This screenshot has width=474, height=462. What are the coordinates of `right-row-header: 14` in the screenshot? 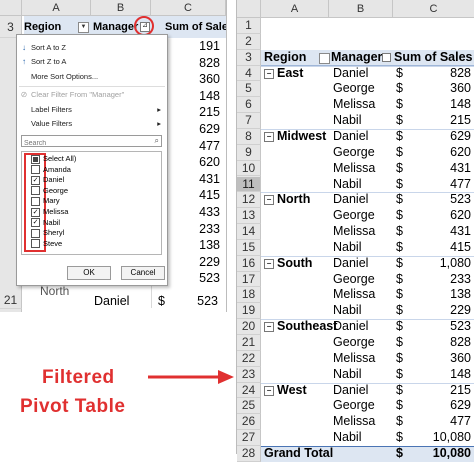 It's located at (249, 232).